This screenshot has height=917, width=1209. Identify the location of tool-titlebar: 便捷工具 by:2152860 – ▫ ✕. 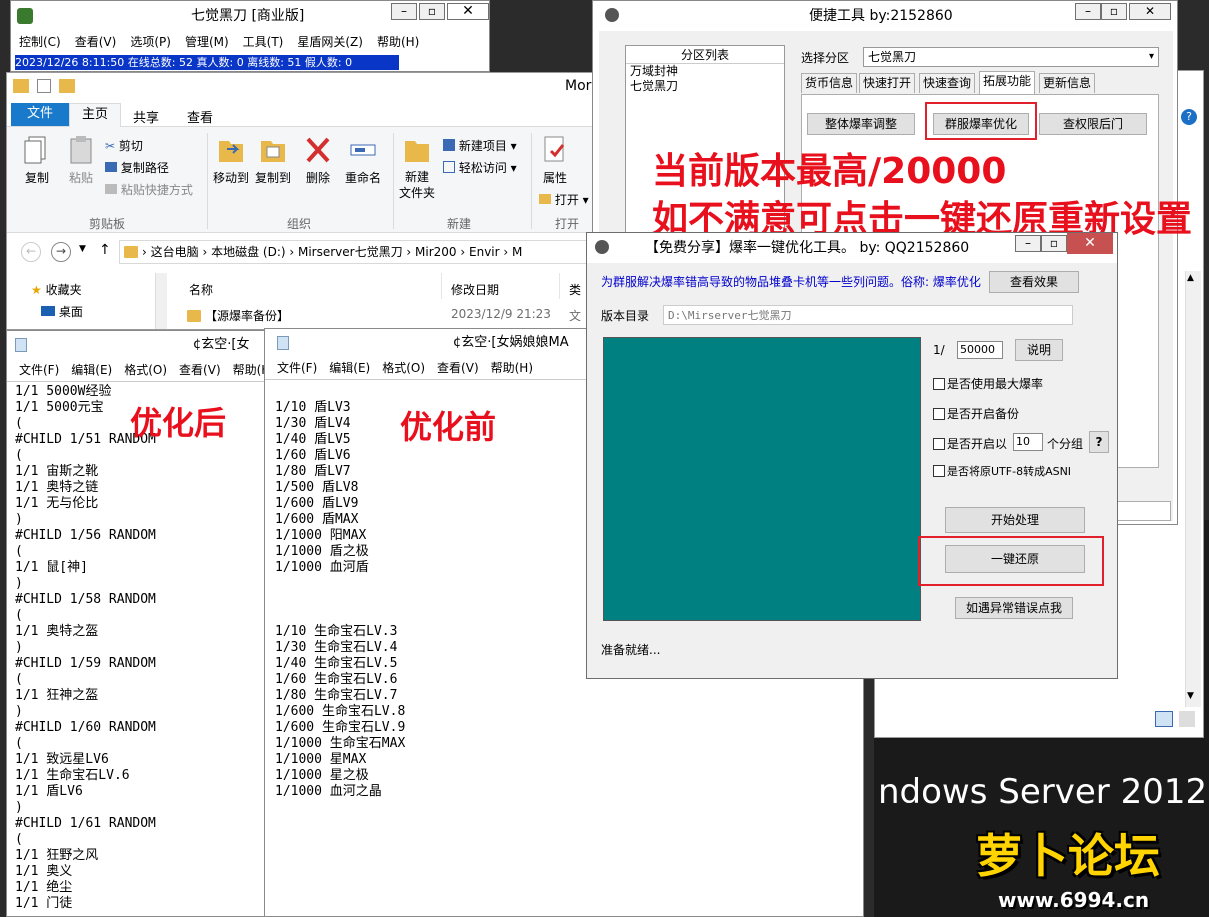
(885, 16).